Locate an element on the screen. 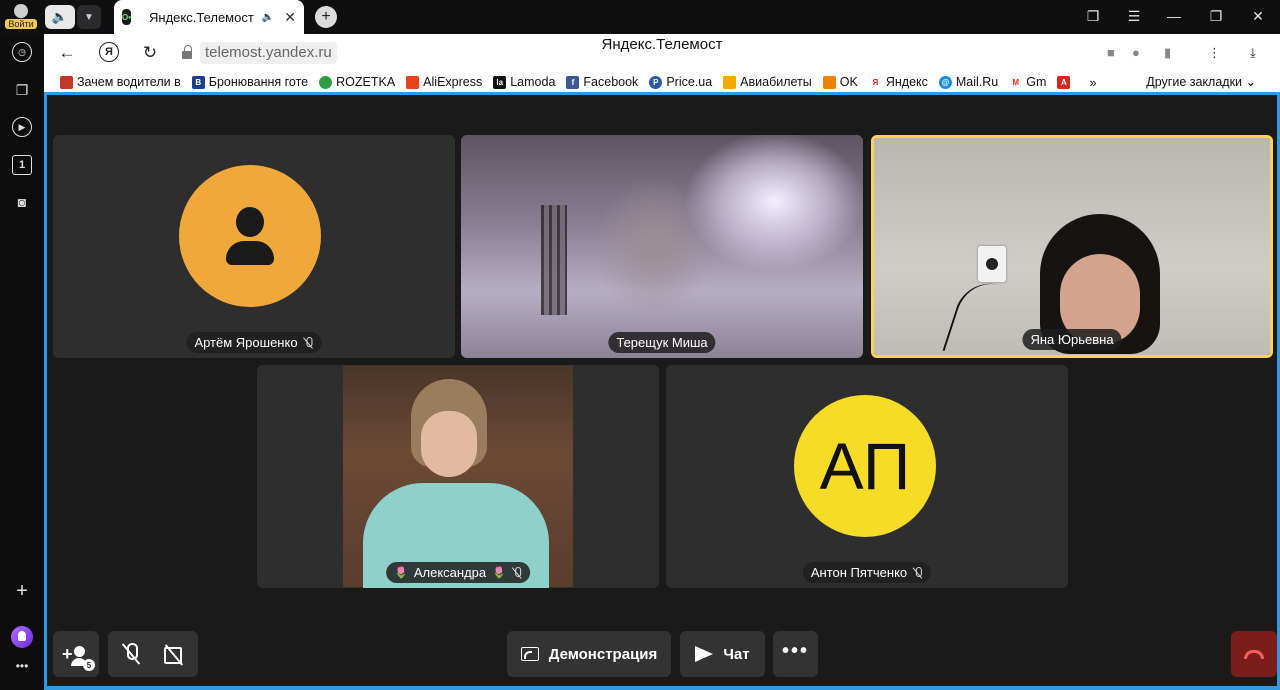  collections-icon: ❐ is located at coordinates (22, 90).